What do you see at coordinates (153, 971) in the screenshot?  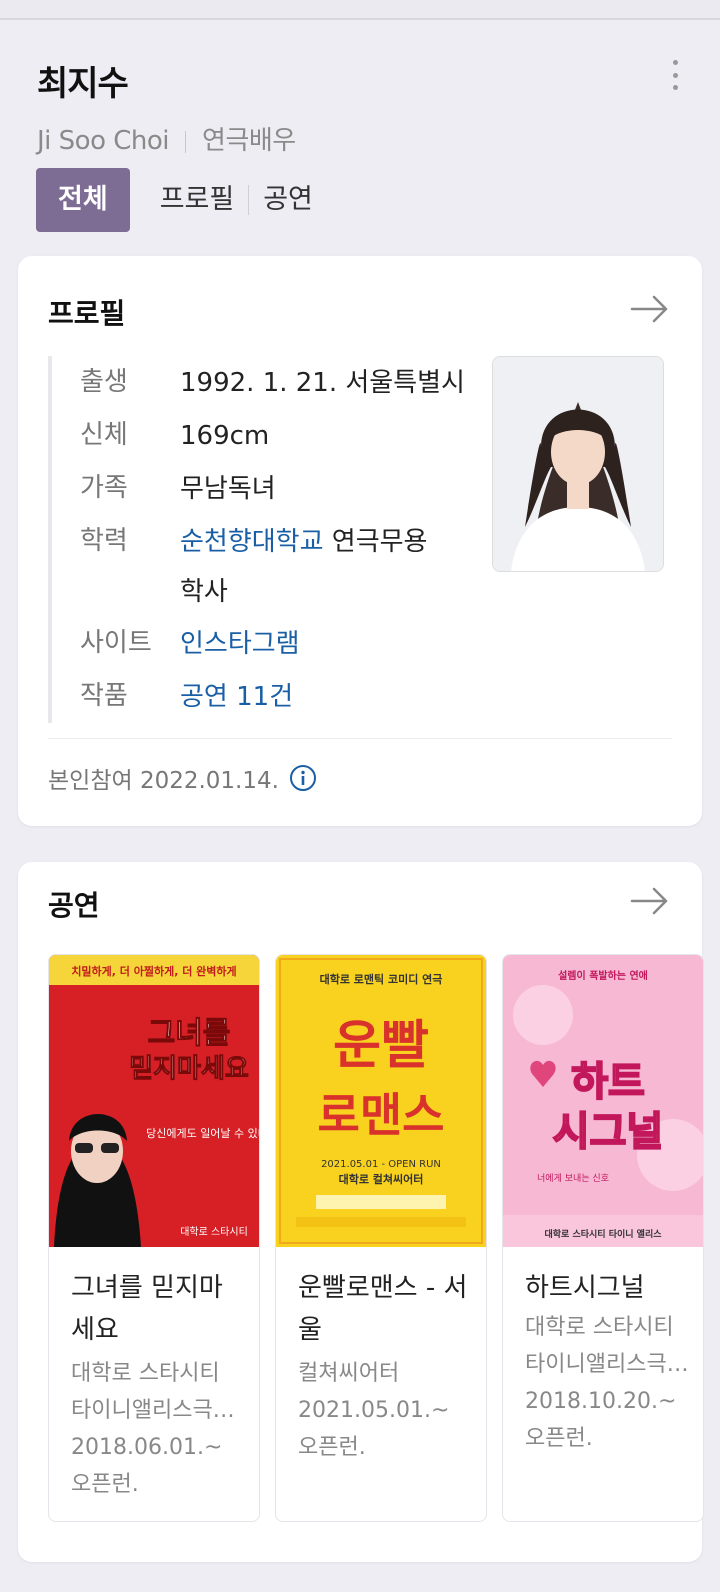 I see `poster-top-text: 치밀하게, 더 아찔하게, 더 완벽하게` at bounding box center [153, 971].